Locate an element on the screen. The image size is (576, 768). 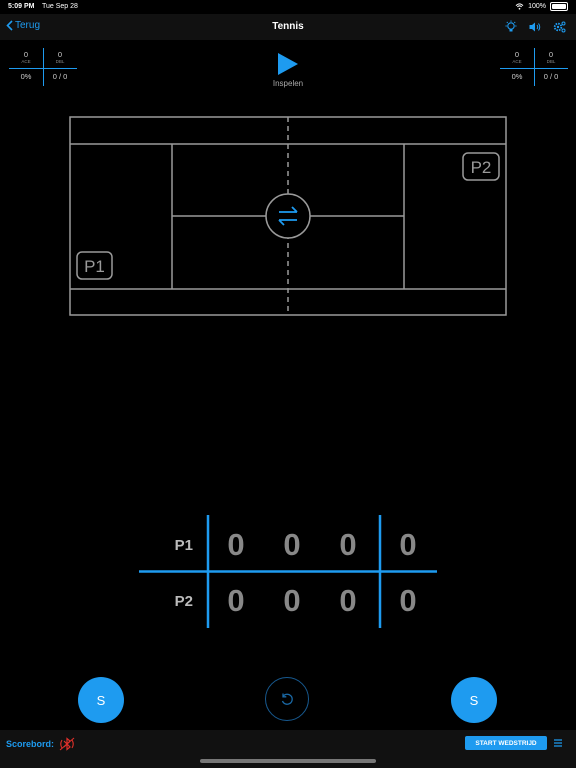
swap-sides-button is located at coordinates (288, 216).